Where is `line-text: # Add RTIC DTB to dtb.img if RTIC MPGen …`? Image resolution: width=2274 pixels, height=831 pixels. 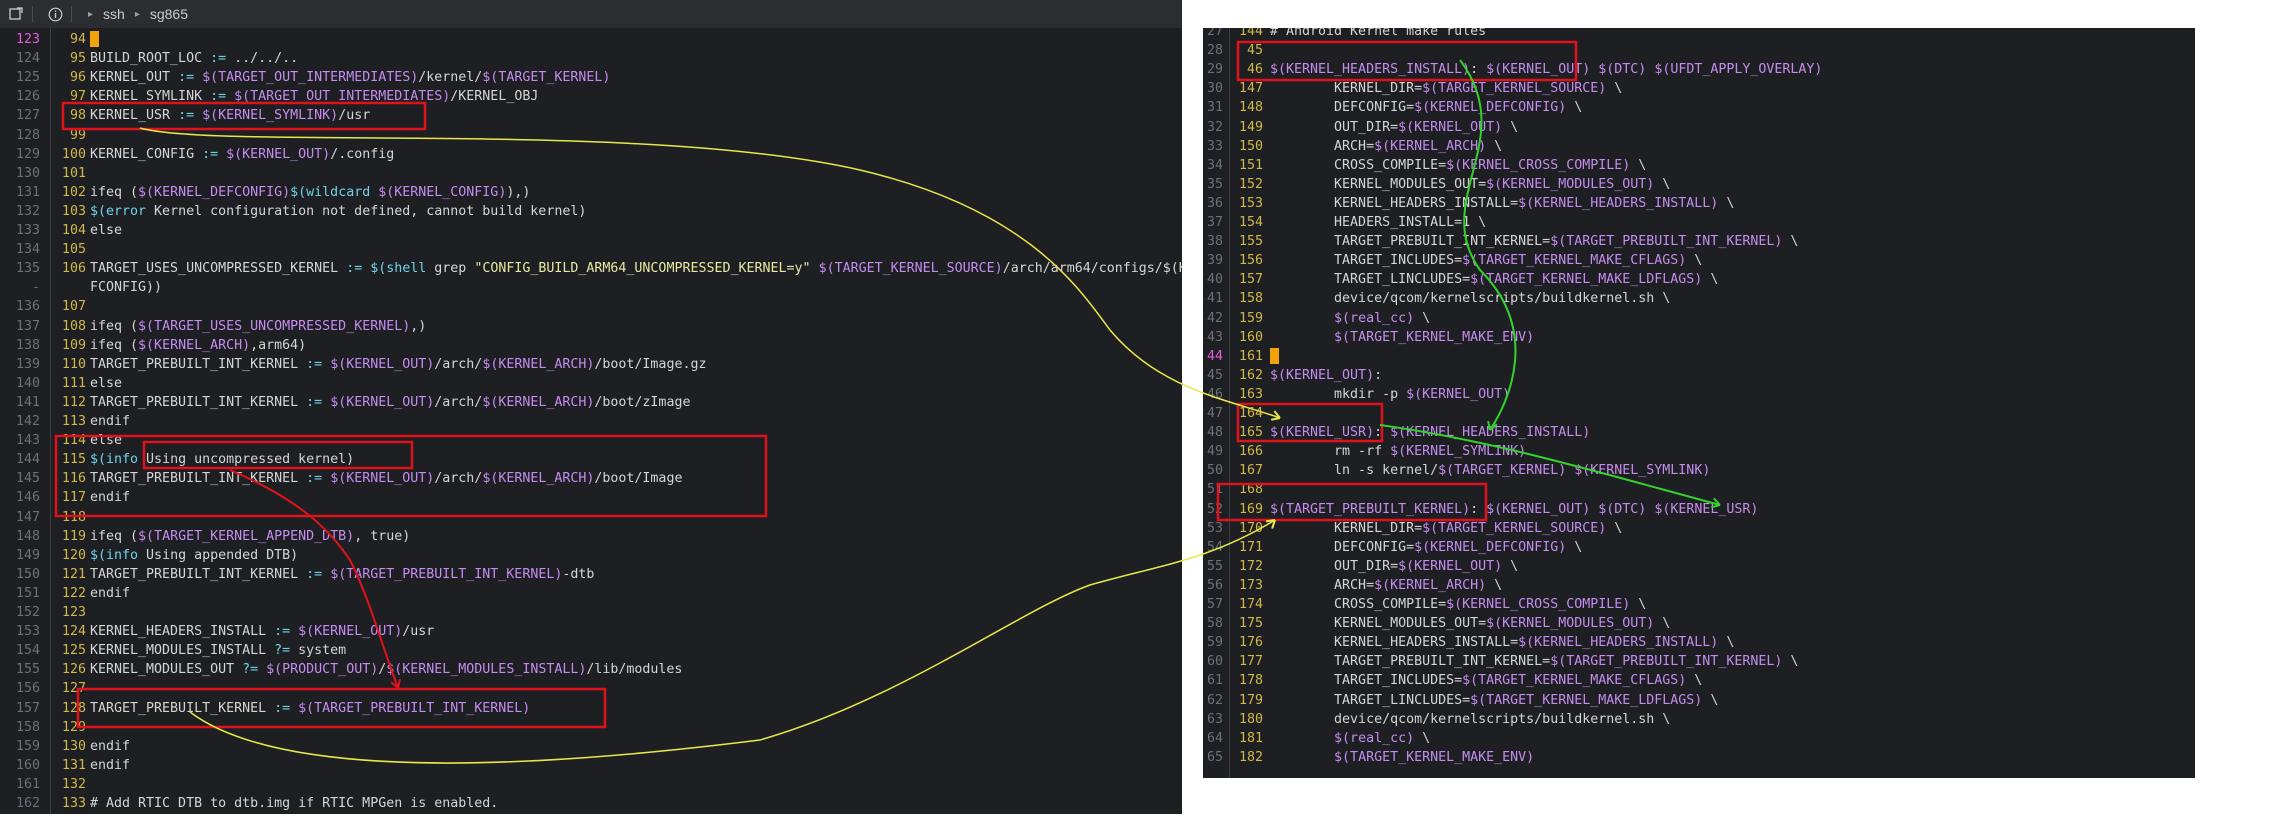 line-text: # Add RTIC DTB to dtb.img if RTIC MPGen … is located at coordinates (294, 803).